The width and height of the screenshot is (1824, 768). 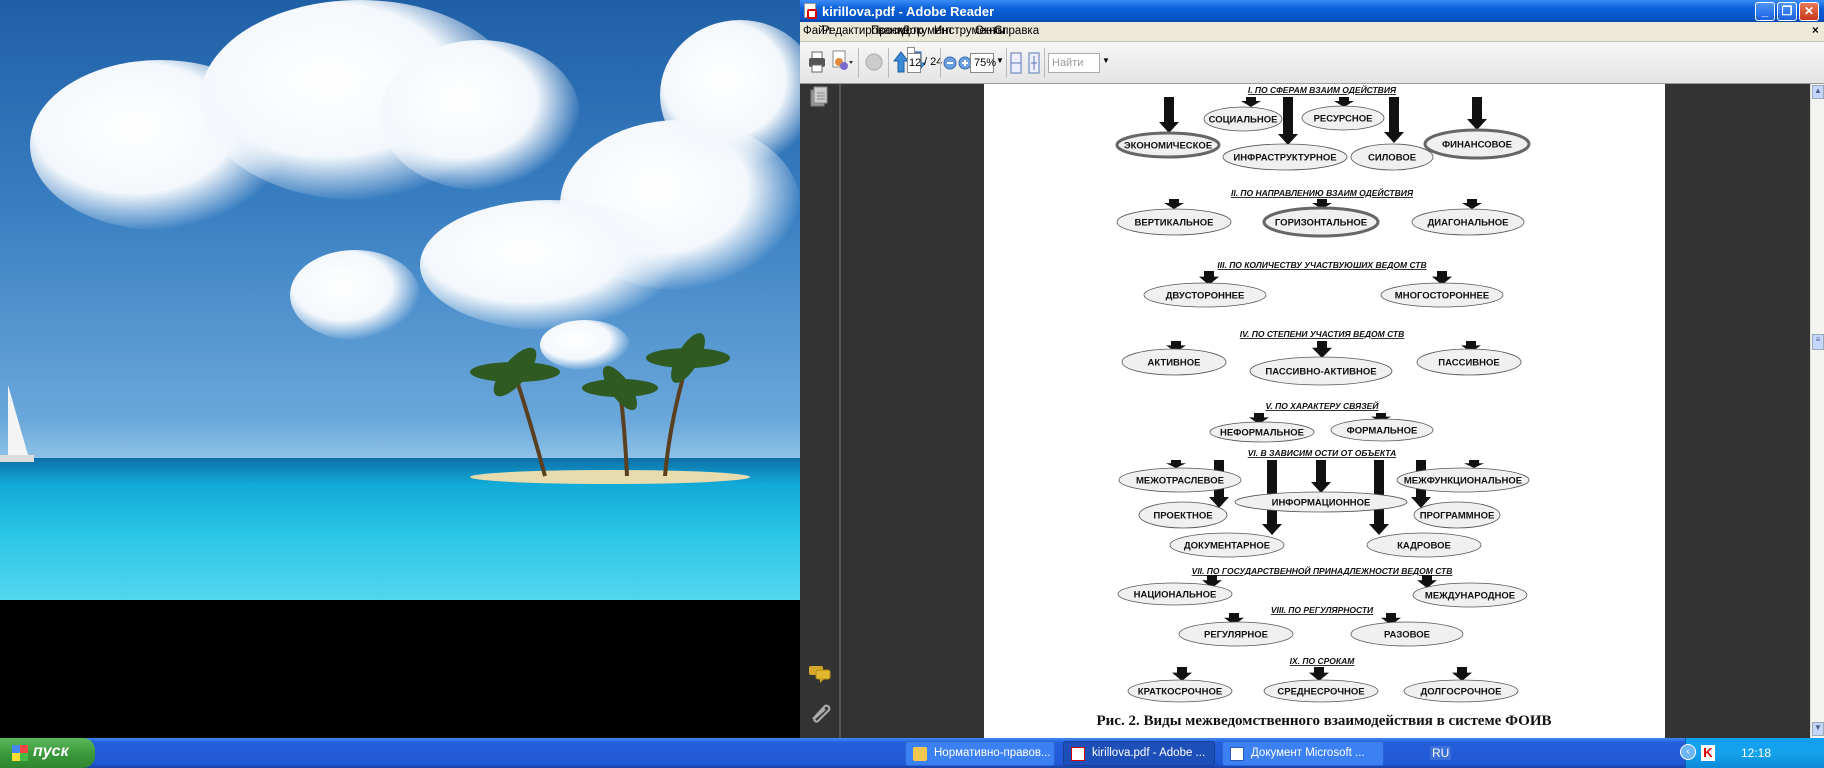 I want to click on system-tray: ‹ K 12:18, so click(x=1752, y=753).